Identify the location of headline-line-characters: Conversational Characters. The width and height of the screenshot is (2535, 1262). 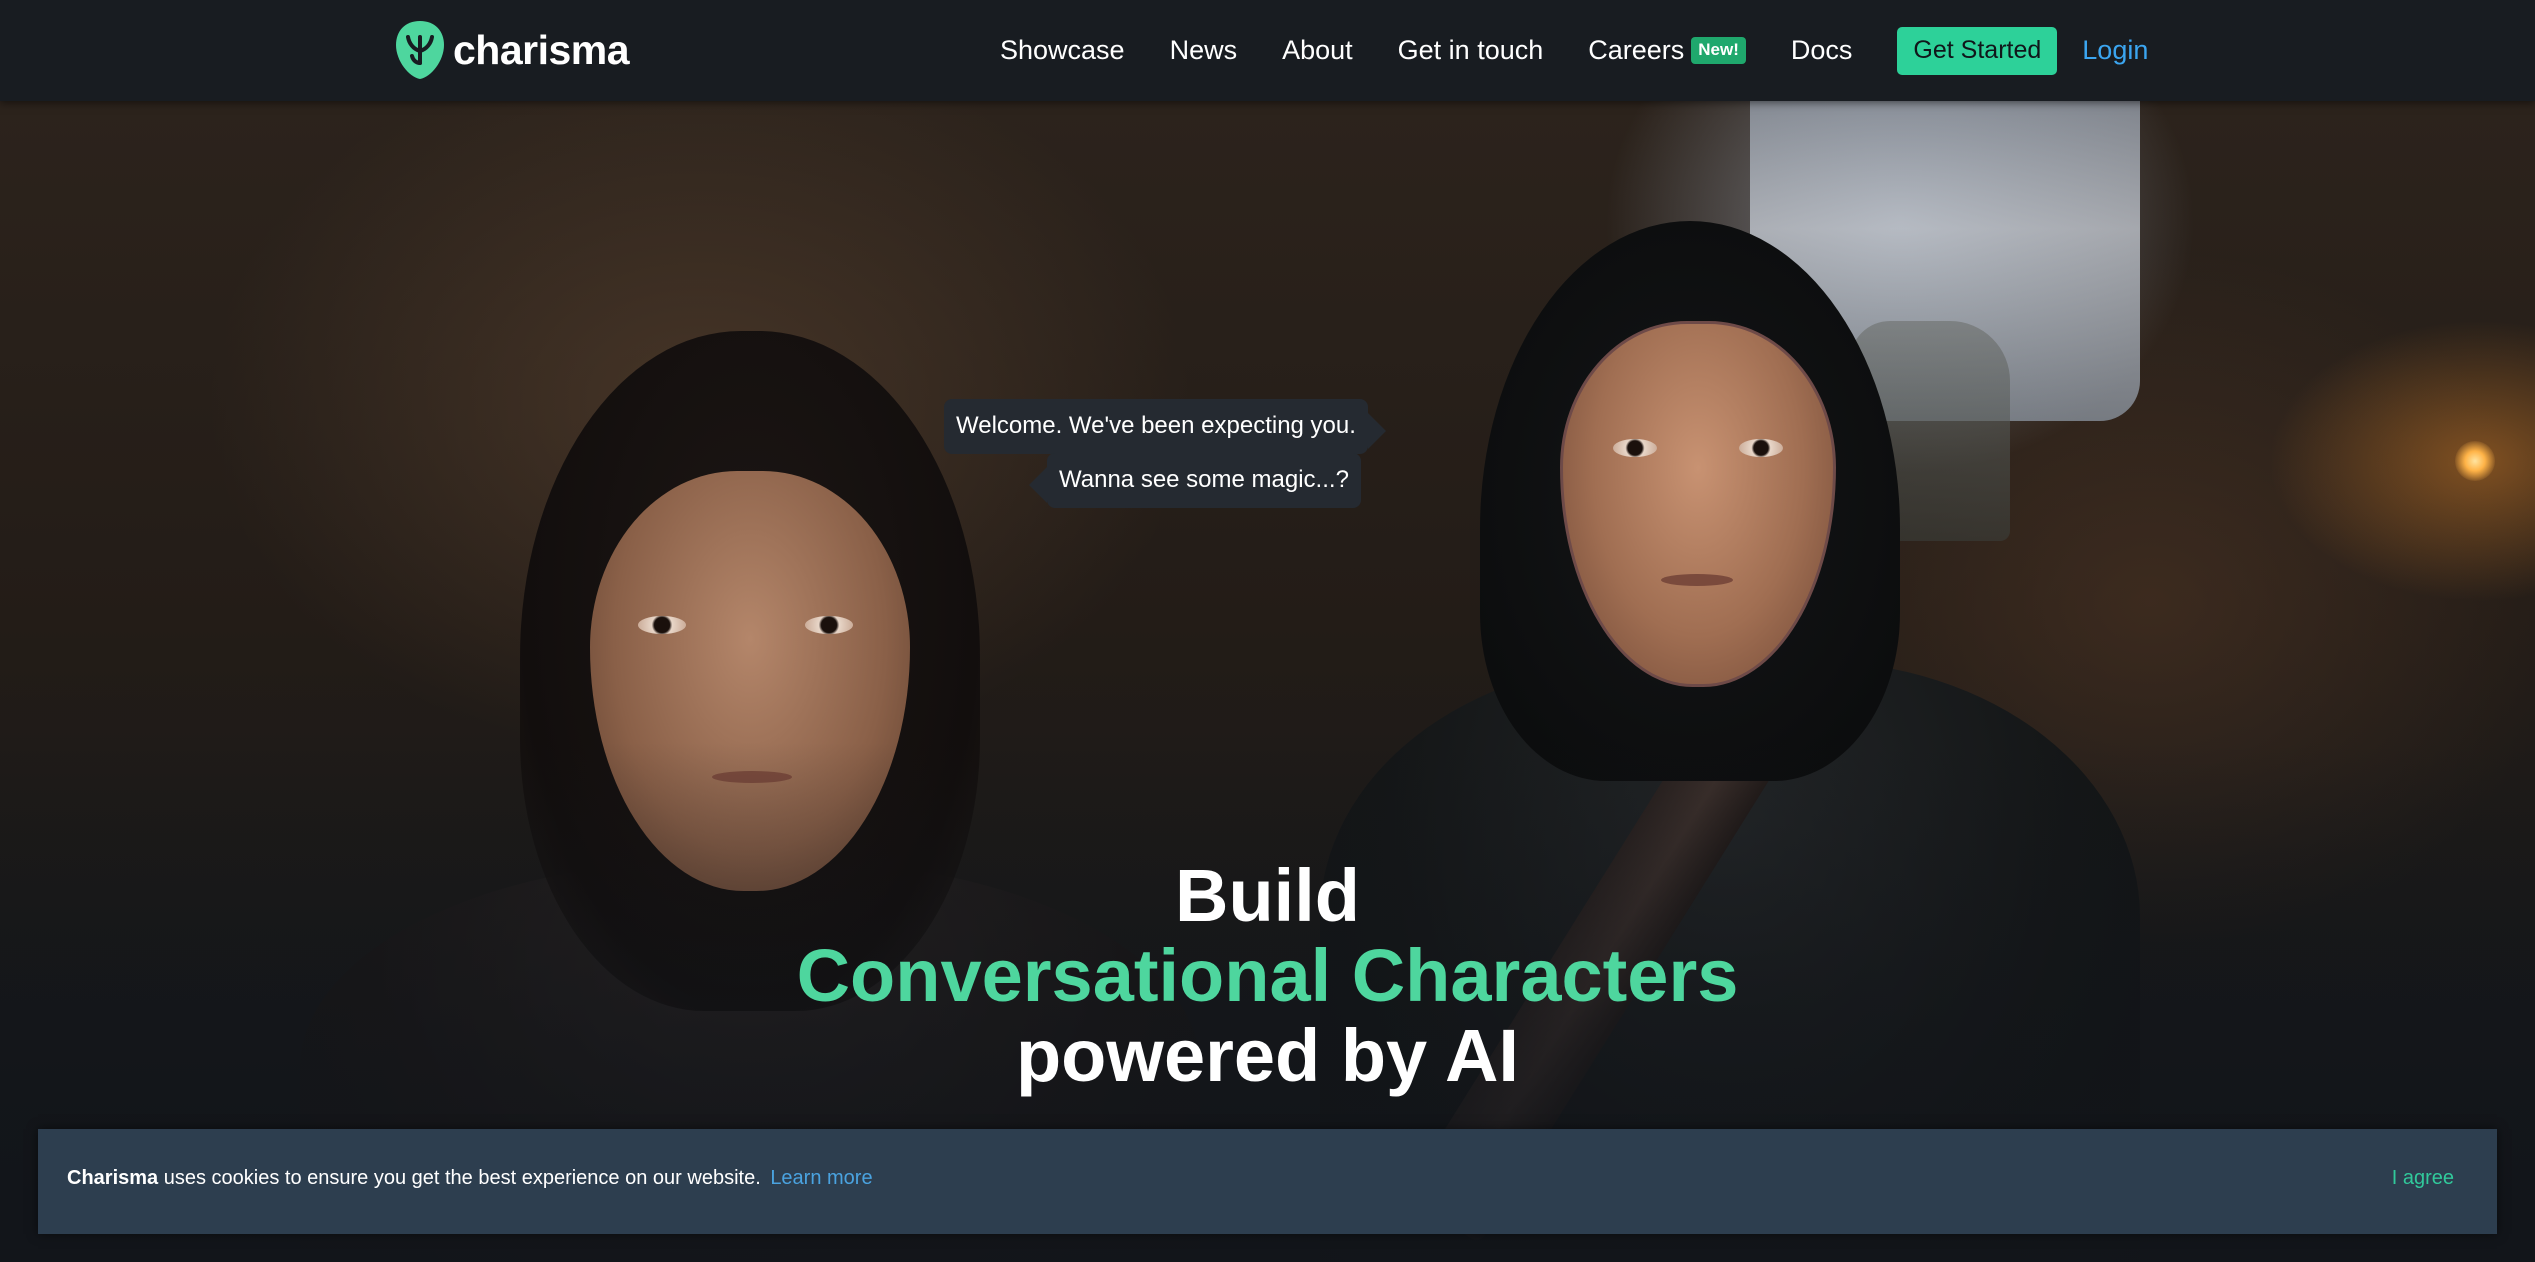
(1267, 975).